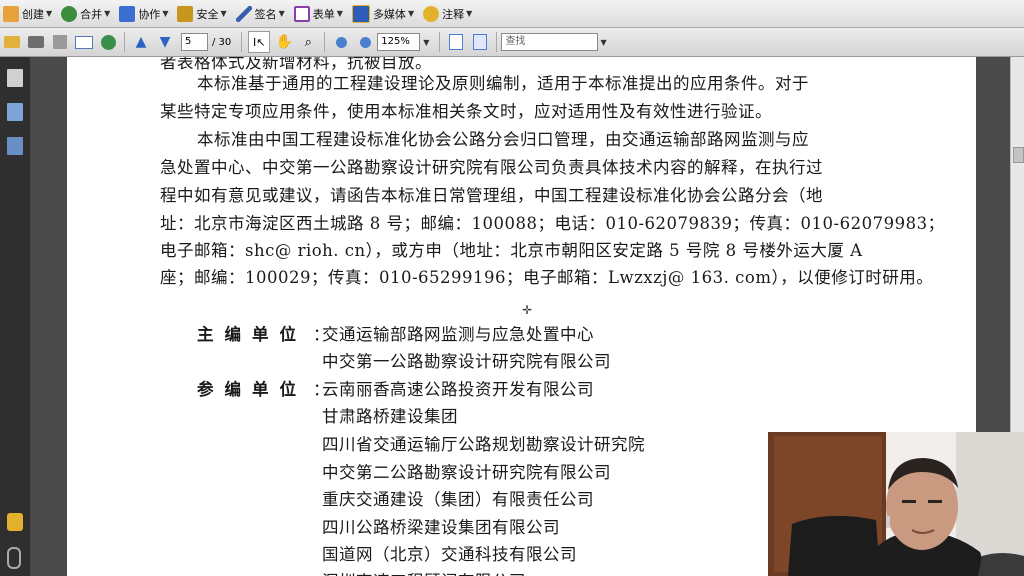  I want to click on paragraph-line: 本标准由中国工程建设标准化协会公路分会归口管理，由交通运输部路网监测与应, so click(503, 139).